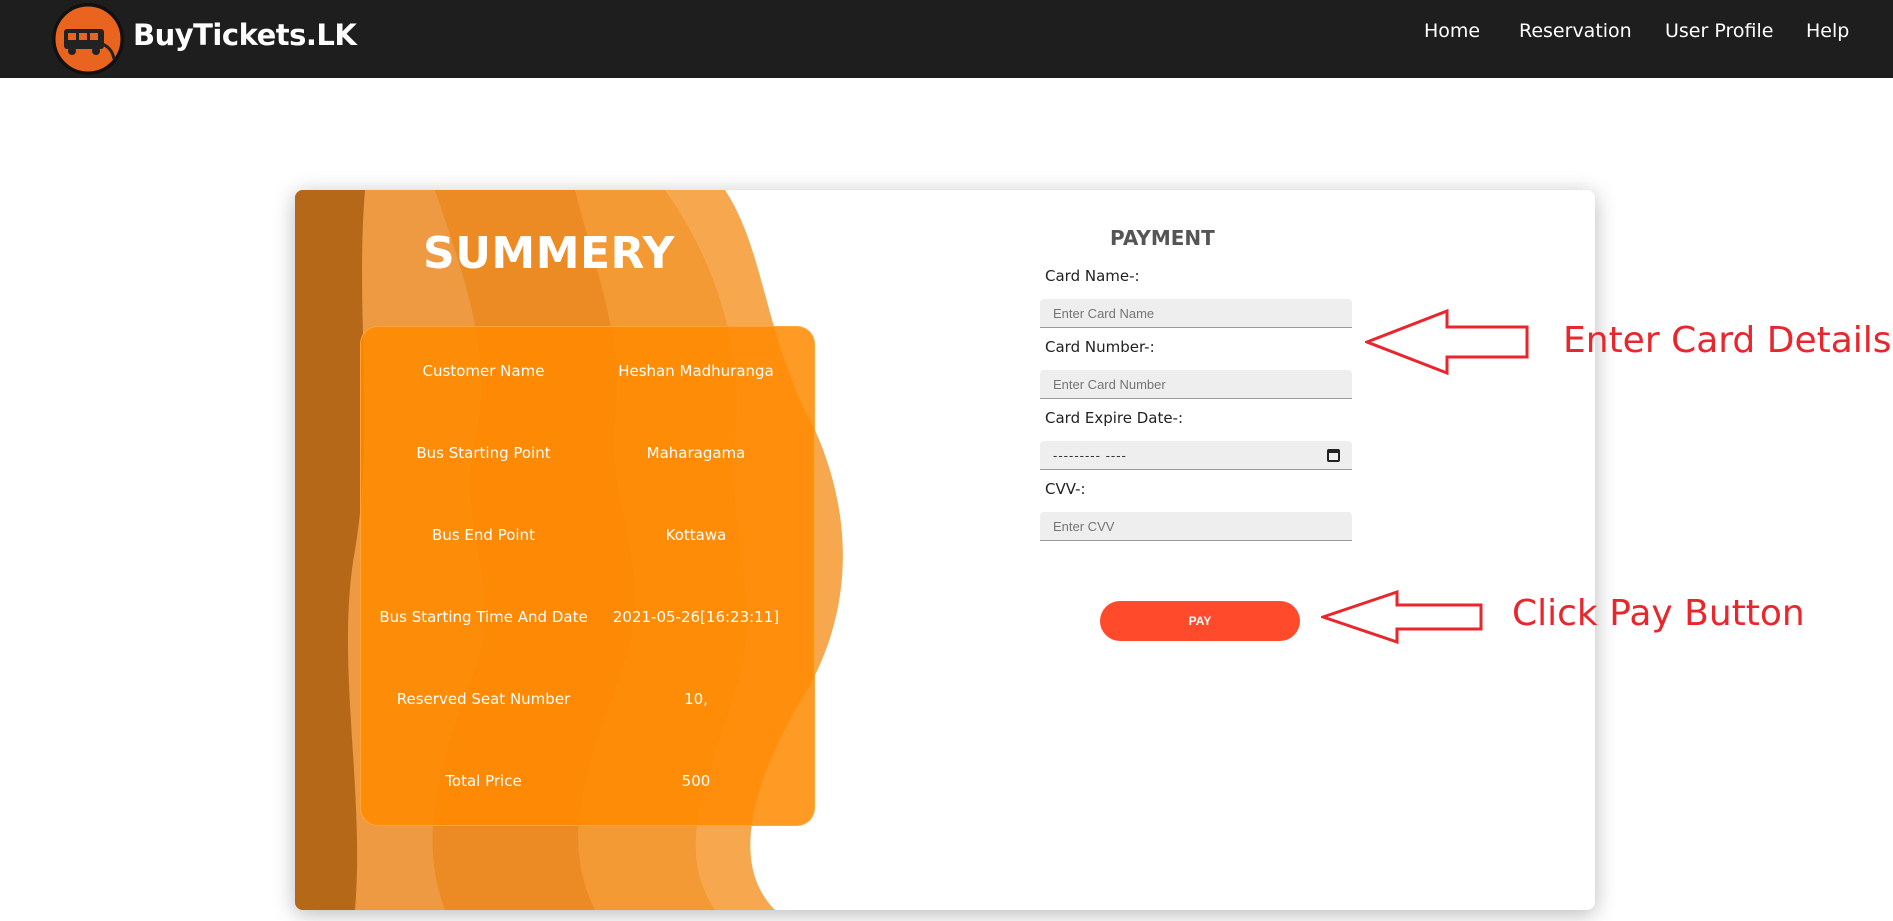  What do you see at coordinates (1196, 526) in the screenshot?
I see `cvv-input` at bounding box center [1196, 526].